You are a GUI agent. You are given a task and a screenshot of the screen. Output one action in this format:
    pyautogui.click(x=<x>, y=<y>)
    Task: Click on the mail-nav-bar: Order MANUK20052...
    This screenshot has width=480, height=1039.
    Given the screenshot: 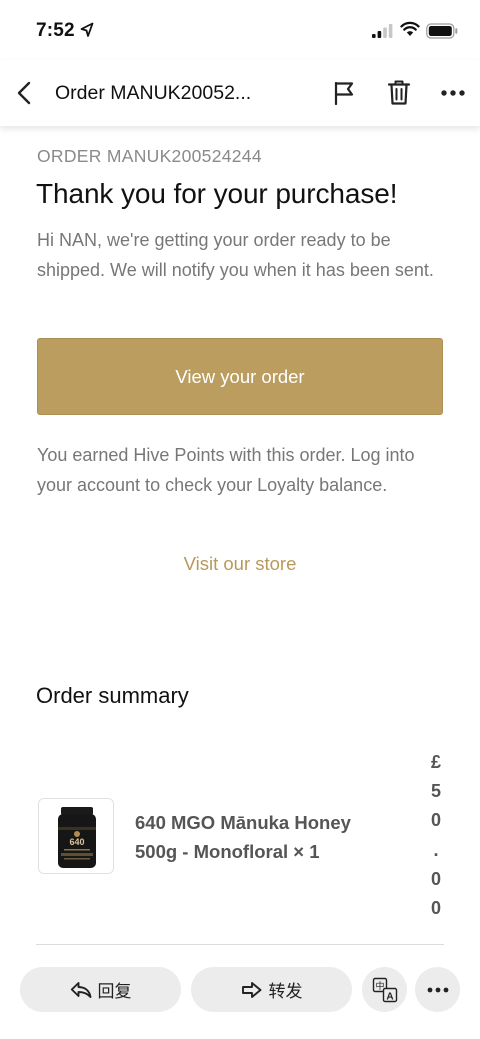 What is the action you would take?
    pyautogui.click(x=240, y=93)
    